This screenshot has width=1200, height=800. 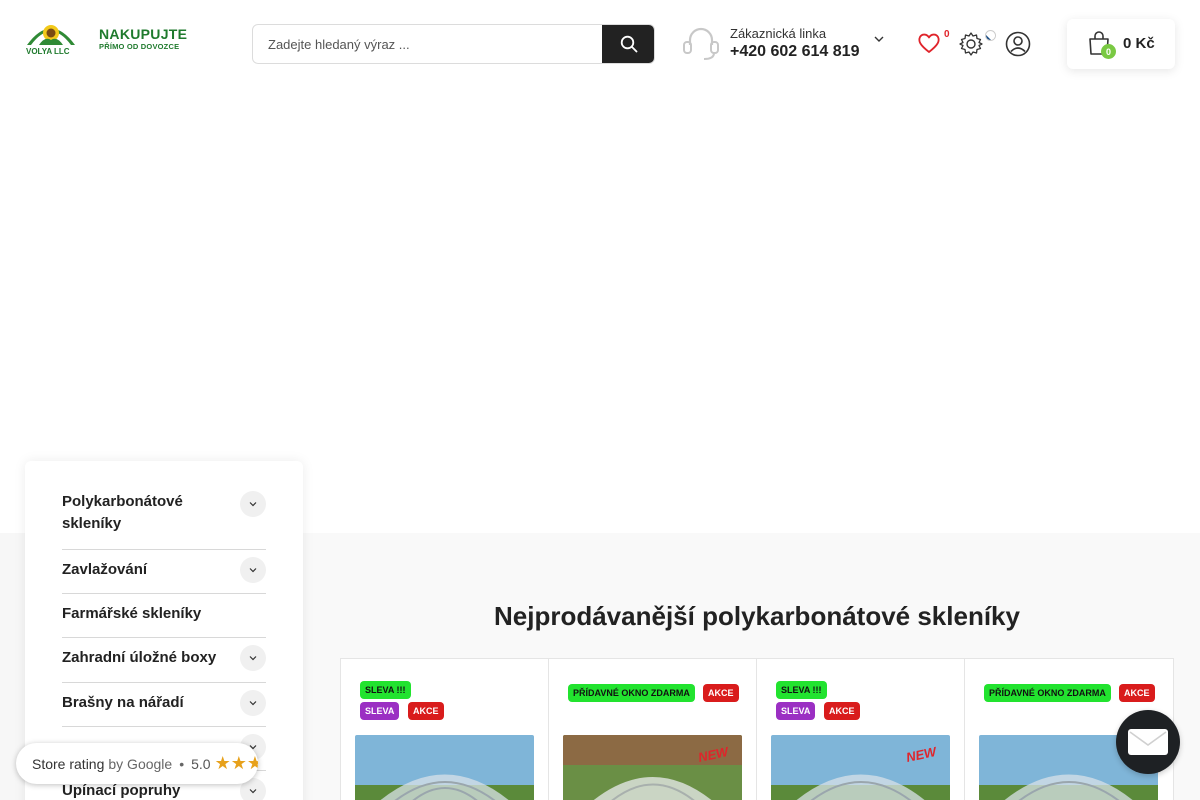 What do you see at coordinates (653, 729) in the screenshot?
I see `product-card: PŘÍDAVNÉ OKNO ZDARMA AKCE NEW` at bounding box center [653, 729].